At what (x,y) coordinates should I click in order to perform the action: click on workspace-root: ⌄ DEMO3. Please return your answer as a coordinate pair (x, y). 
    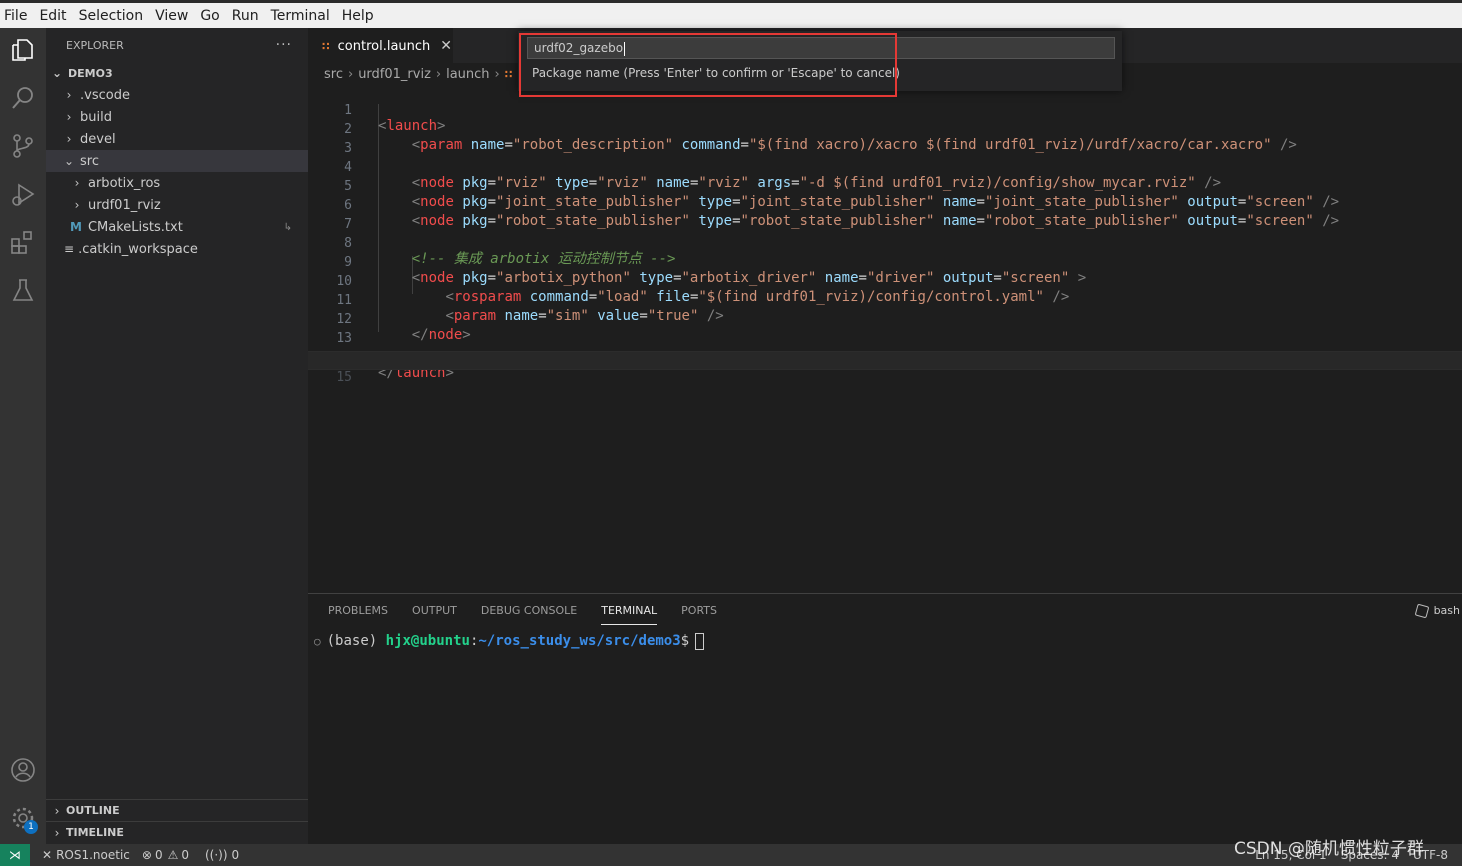
    Looking at the image, I should click on (177, 73).